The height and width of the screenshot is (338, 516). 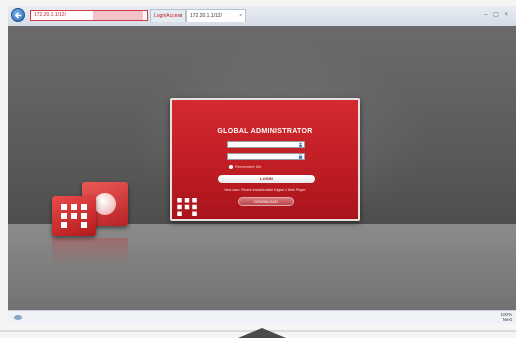 I want to click on tab-active: 172.20.1.1/12/ ×, so click(x=216, y=15).